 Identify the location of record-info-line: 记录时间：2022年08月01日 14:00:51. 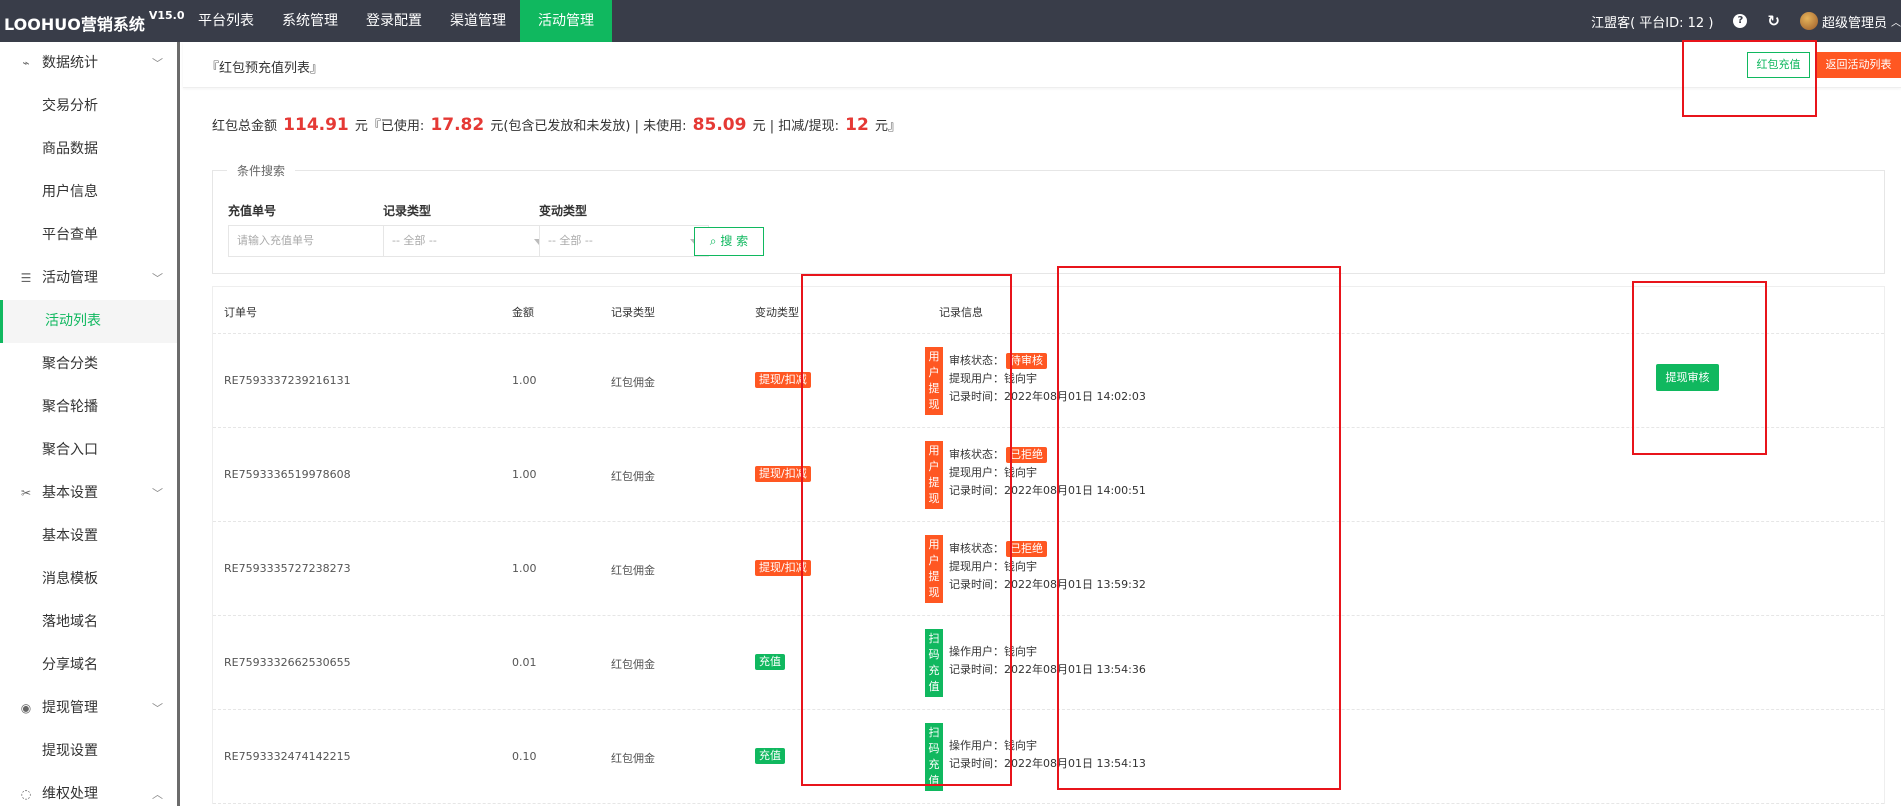
(1047, 491).